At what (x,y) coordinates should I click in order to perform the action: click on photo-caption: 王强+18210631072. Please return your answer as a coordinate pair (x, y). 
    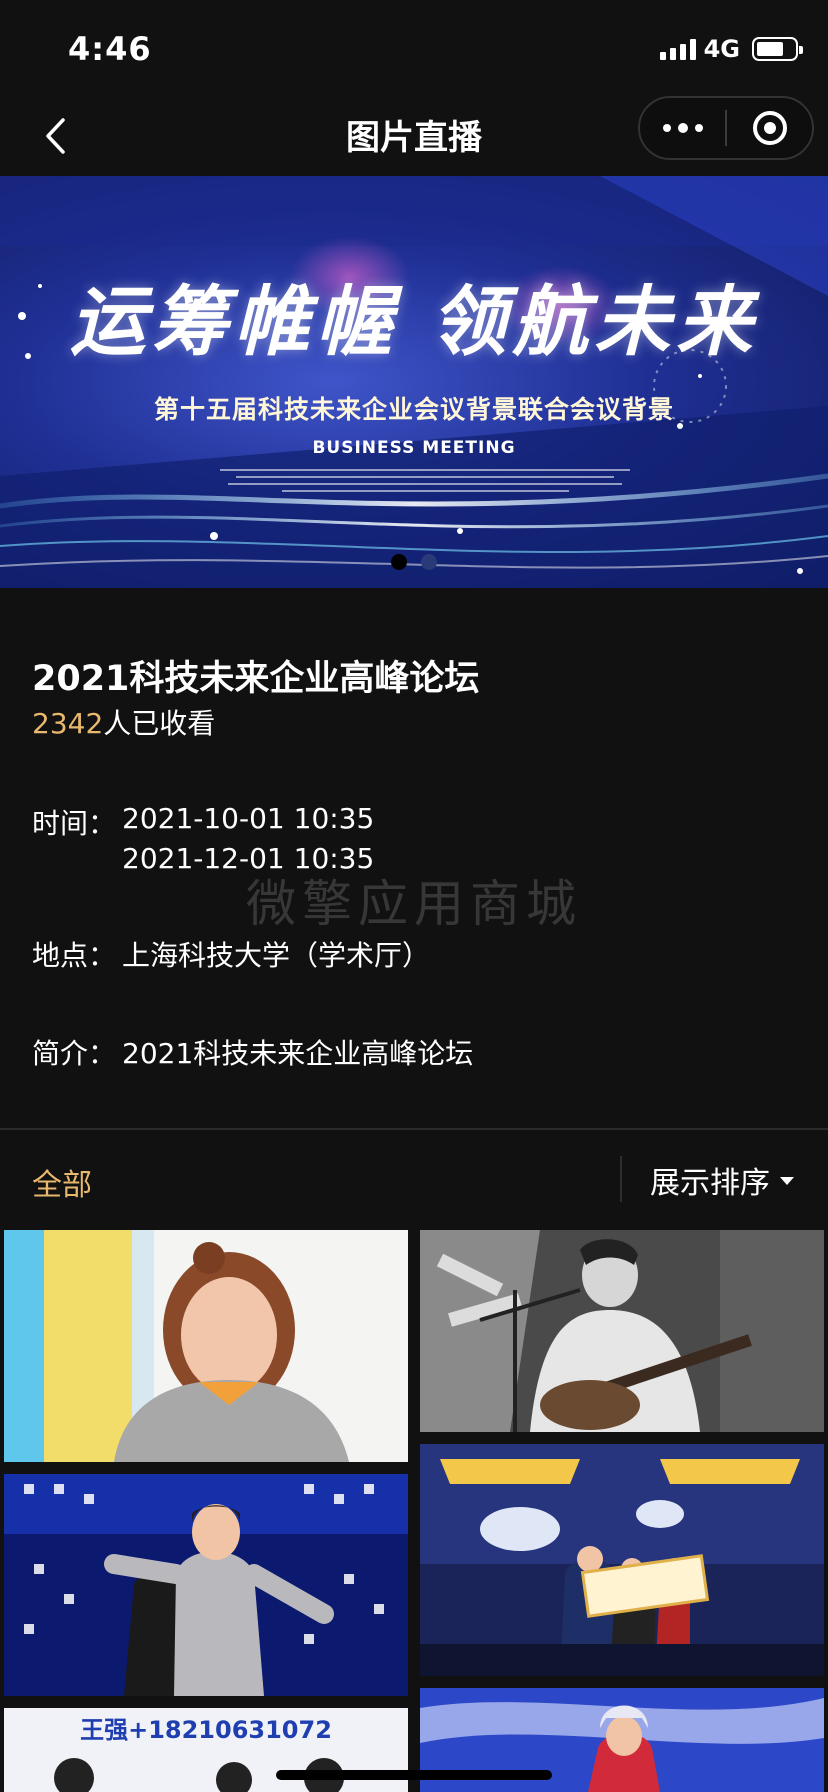
    Looking at the image, I should click on (206, 1730).